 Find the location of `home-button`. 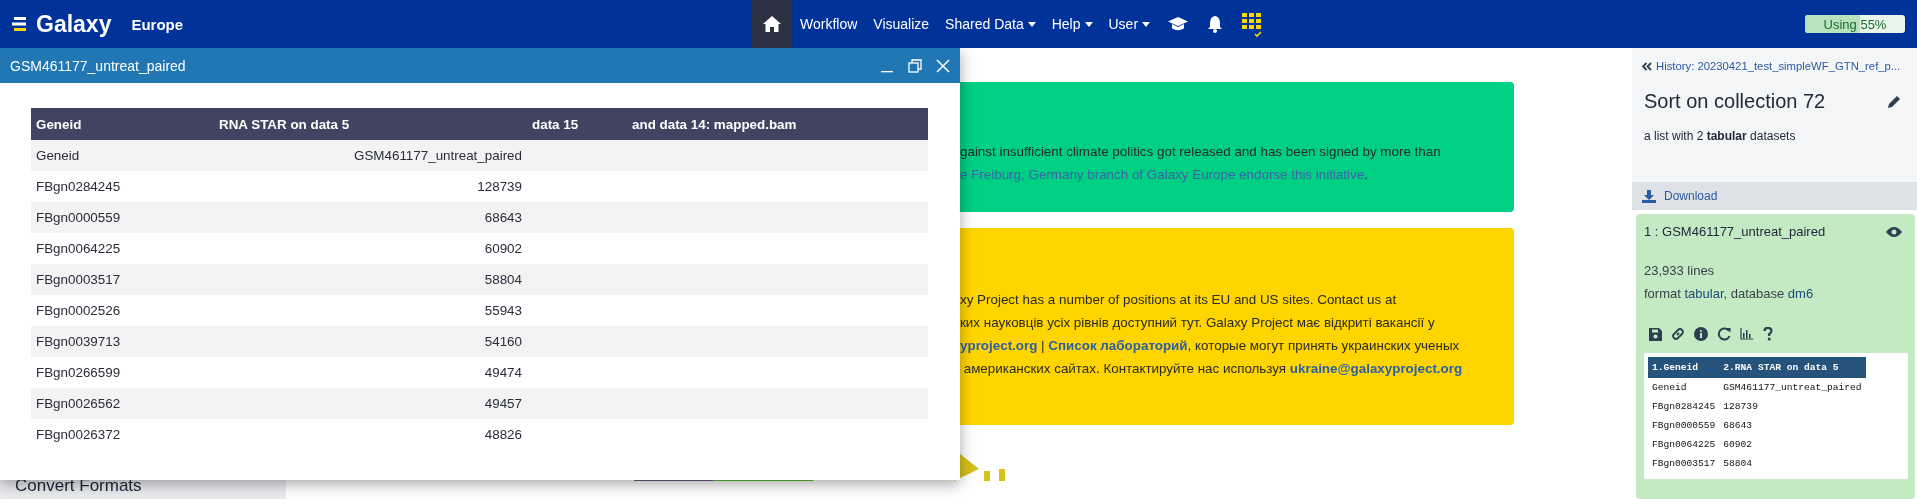

home-button is located at coordinates (772, 24).